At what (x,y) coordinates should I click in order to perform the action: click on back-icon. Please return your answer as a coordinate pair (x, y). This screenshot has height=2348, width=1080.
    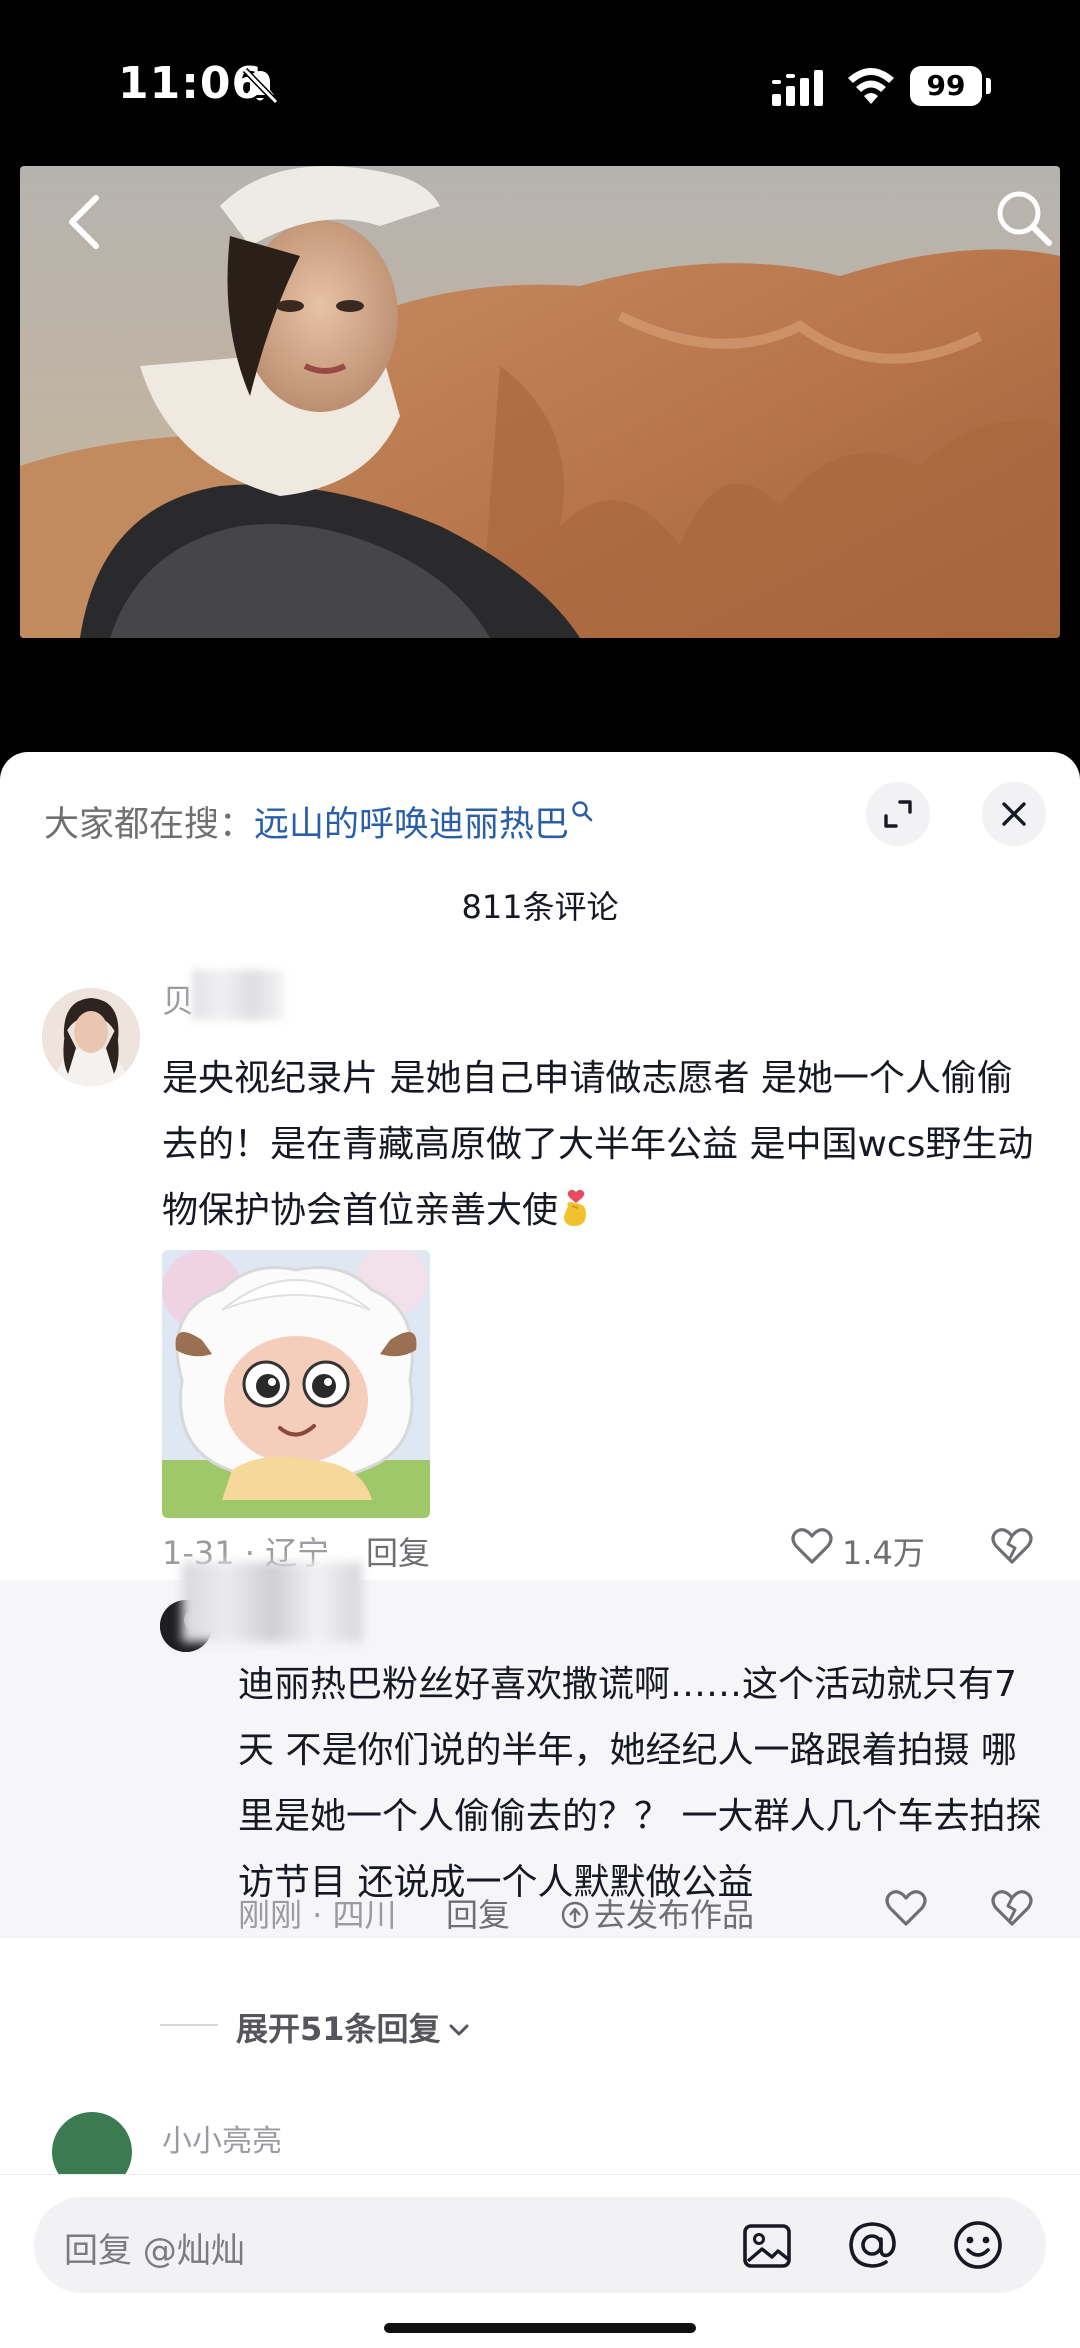
    Looking at the image, I should click on (84, 222).